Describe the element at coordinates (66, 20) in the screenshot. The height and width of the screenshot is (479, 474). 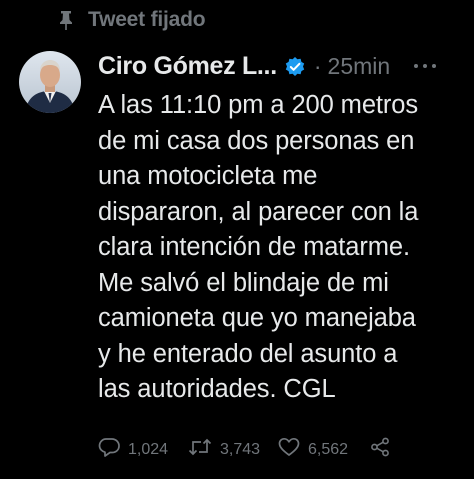
I see `pin-icon` at that location.